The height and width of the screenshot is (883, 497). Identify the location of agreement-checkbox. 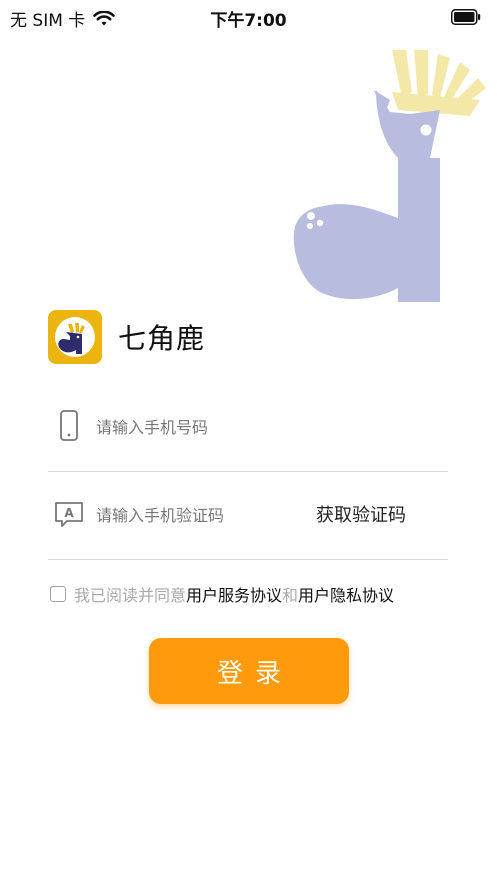
(58, 594).